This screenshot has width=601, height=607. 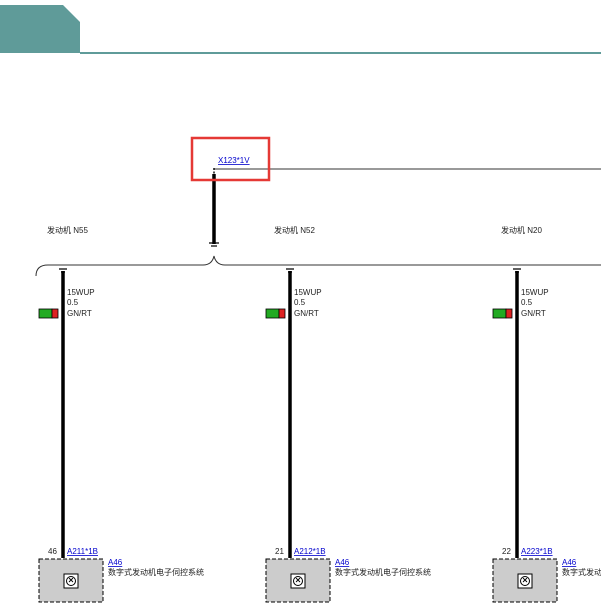 What do you see at coordinates (279, 551) in the screenshot?
I see `pin-number: 21` at bounding box center [279, 551].